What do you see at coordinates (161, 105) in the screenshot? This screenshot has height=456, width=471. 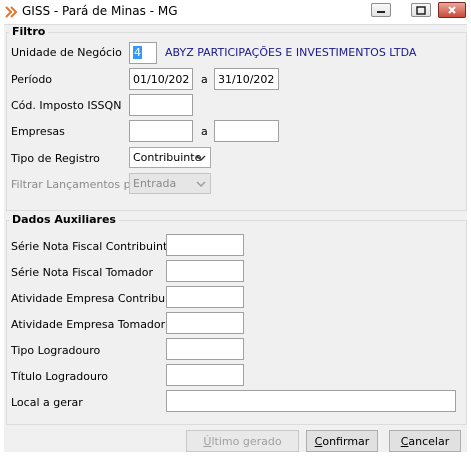 I see `cod-imposto-field` at bounding box center [161, 105].